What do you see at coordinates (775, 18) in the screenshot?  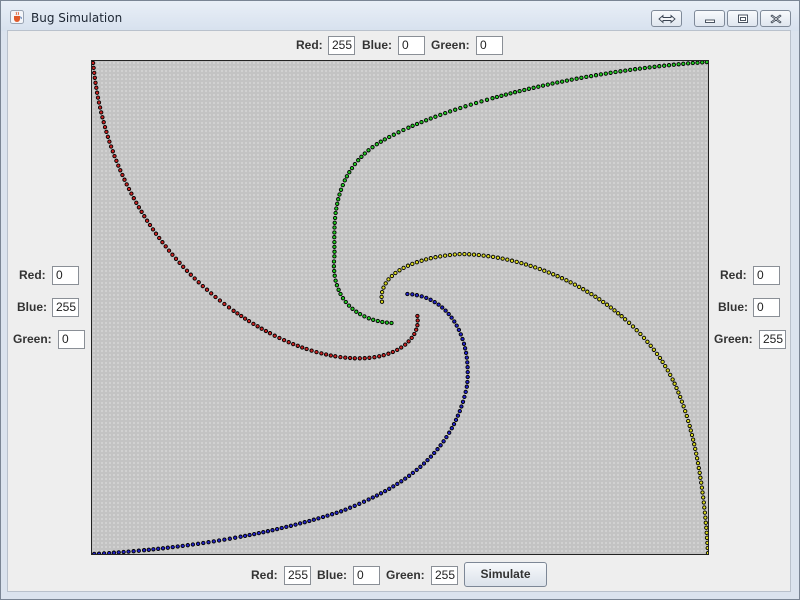 I see `close-button` at bounding box center [775, 18].